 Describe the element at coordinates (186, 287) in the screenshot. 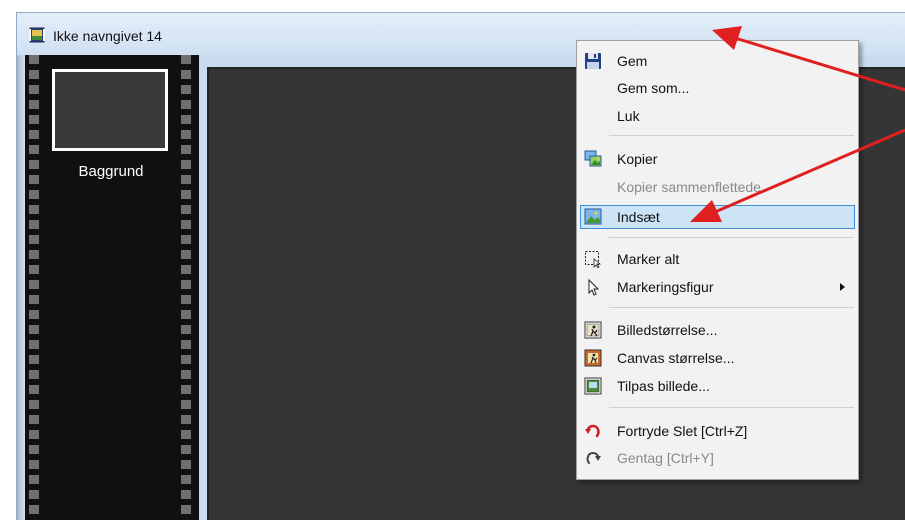

I see `film-perforation-right` at that location.